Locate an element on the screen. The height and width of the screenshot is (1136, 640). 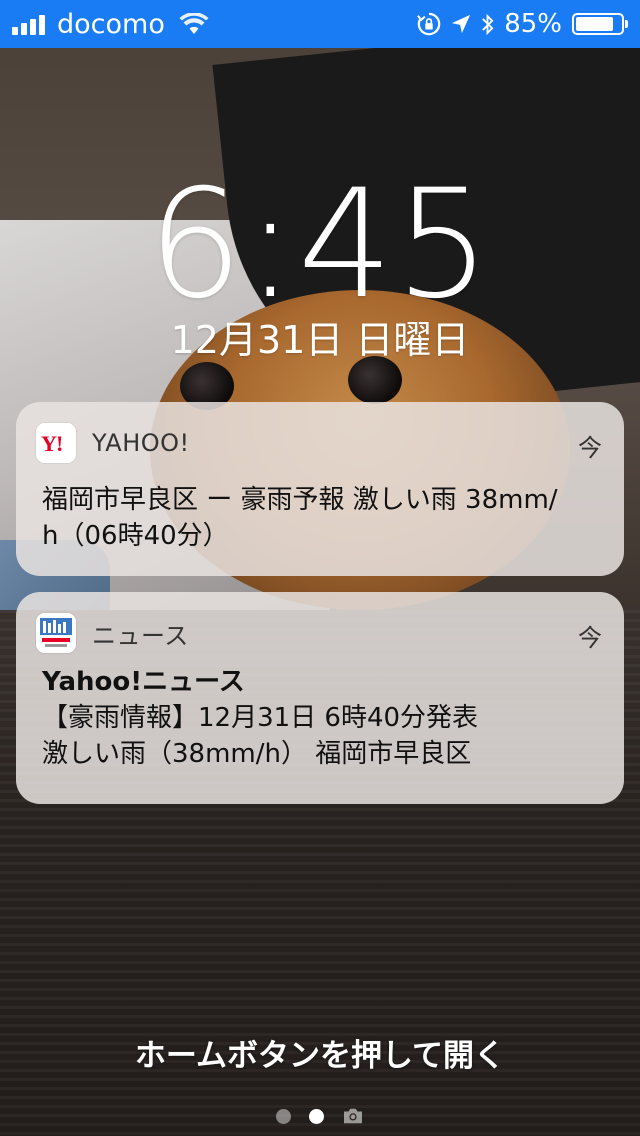
carrier-name: docomo is located at coordinates (111, 24).